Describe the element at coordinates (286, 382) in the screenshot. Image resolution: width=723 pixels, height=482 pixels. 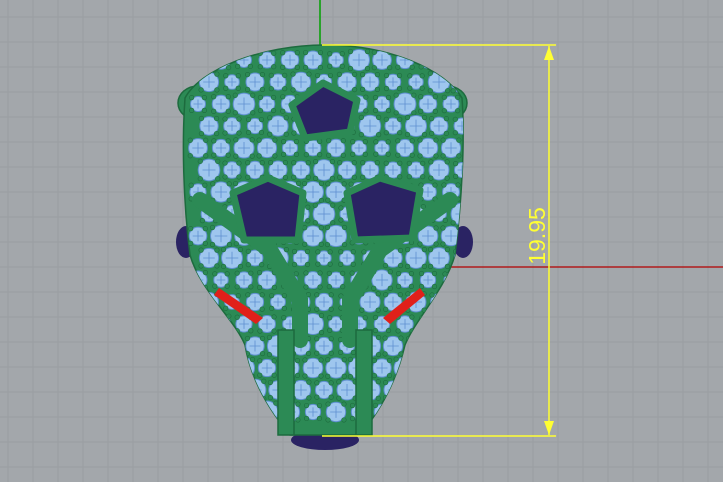
I see `nose-bridge-left` at that location.